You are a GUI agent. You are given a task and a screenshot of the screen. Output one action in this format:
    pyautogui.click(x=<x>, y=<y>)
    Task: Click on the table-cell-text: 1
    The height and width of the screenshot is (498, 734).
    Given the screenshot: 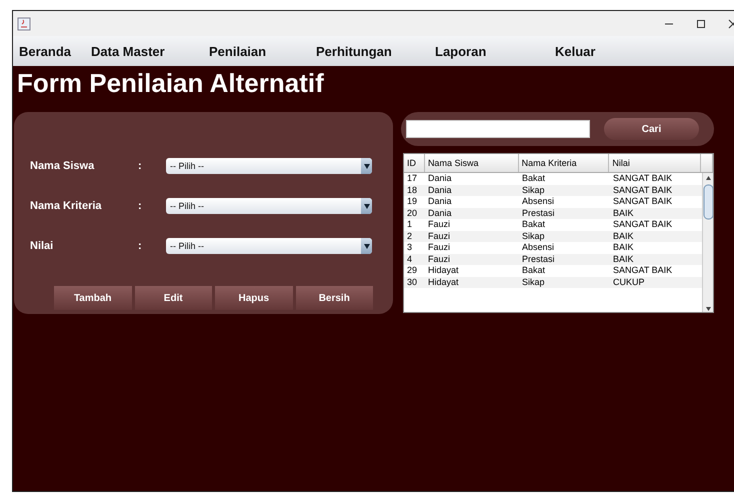 What is the action you would take?
    pyautogui.click(x=410, y=224)
    